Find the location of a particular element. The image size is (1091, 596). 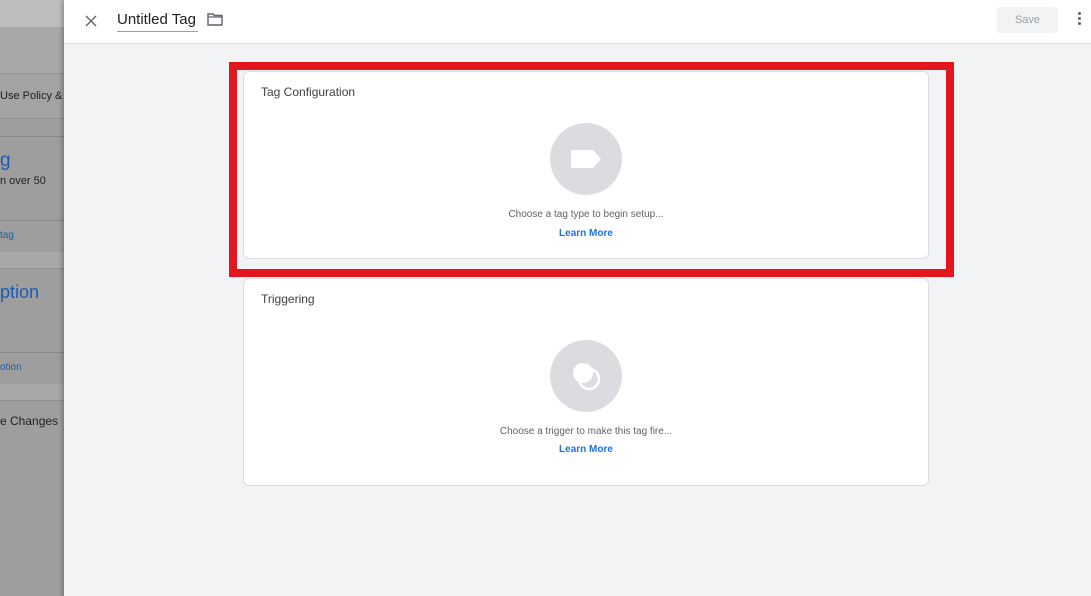

choose-trigger-button is located at coordinates (586, 376).